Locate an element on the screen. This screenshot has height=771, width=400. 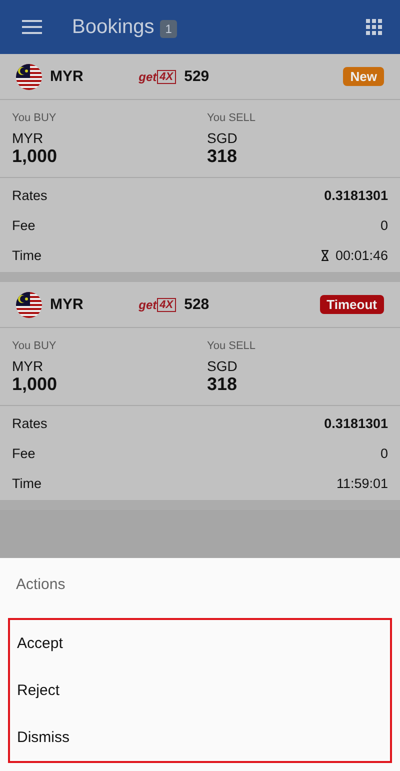
detail-value: 00:01:46 is located at coordinates (361, 255).